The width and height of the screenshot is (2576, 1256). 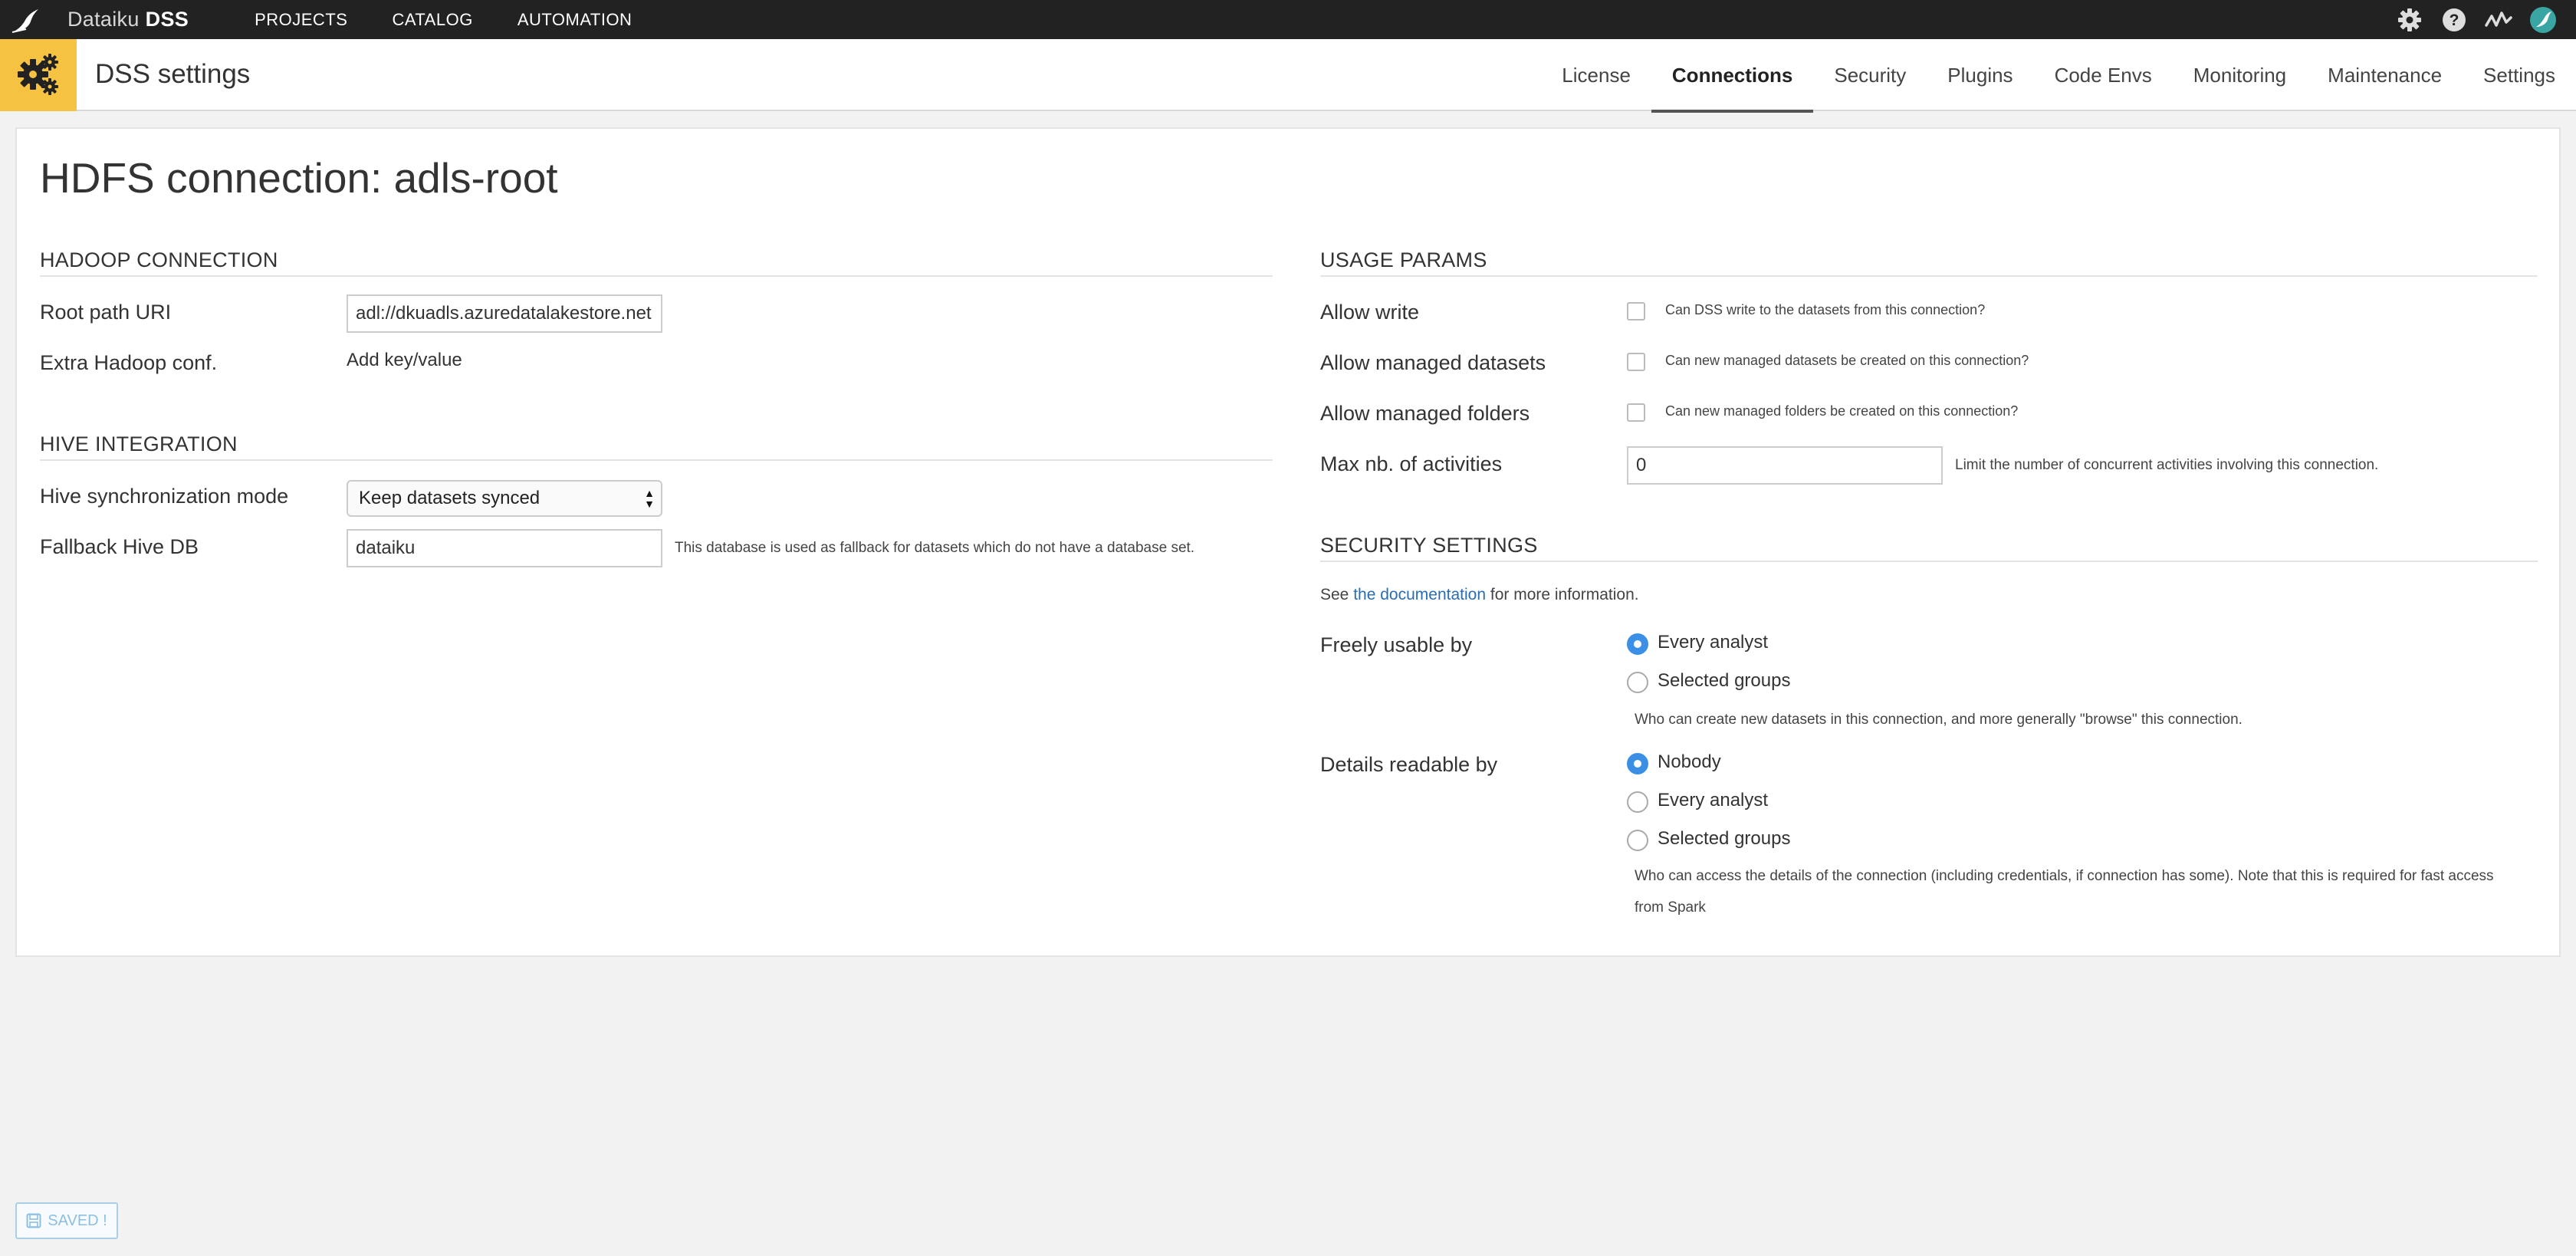 I want to click on root-path-input, so click(x=505, y=314).